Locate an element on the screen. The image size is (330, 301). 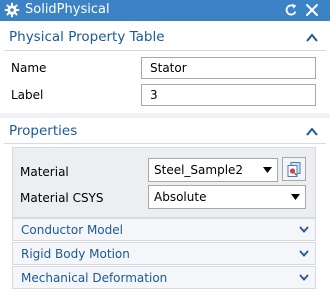
material-csys-select: Absolute is located at coordinates (227, 197).